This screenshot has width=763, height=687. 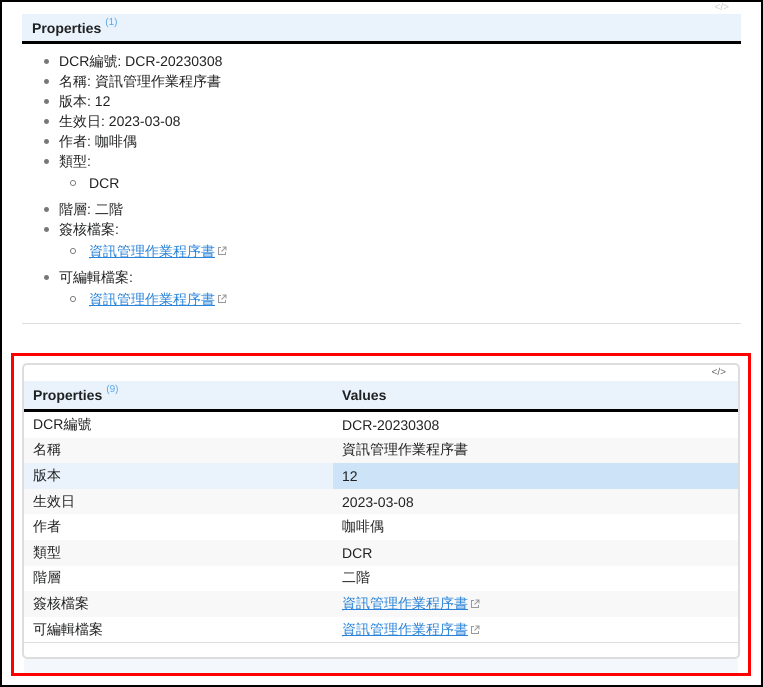 I want to click on table-row: DCR編號 DCR-20230308, so click(x=381, y=425).